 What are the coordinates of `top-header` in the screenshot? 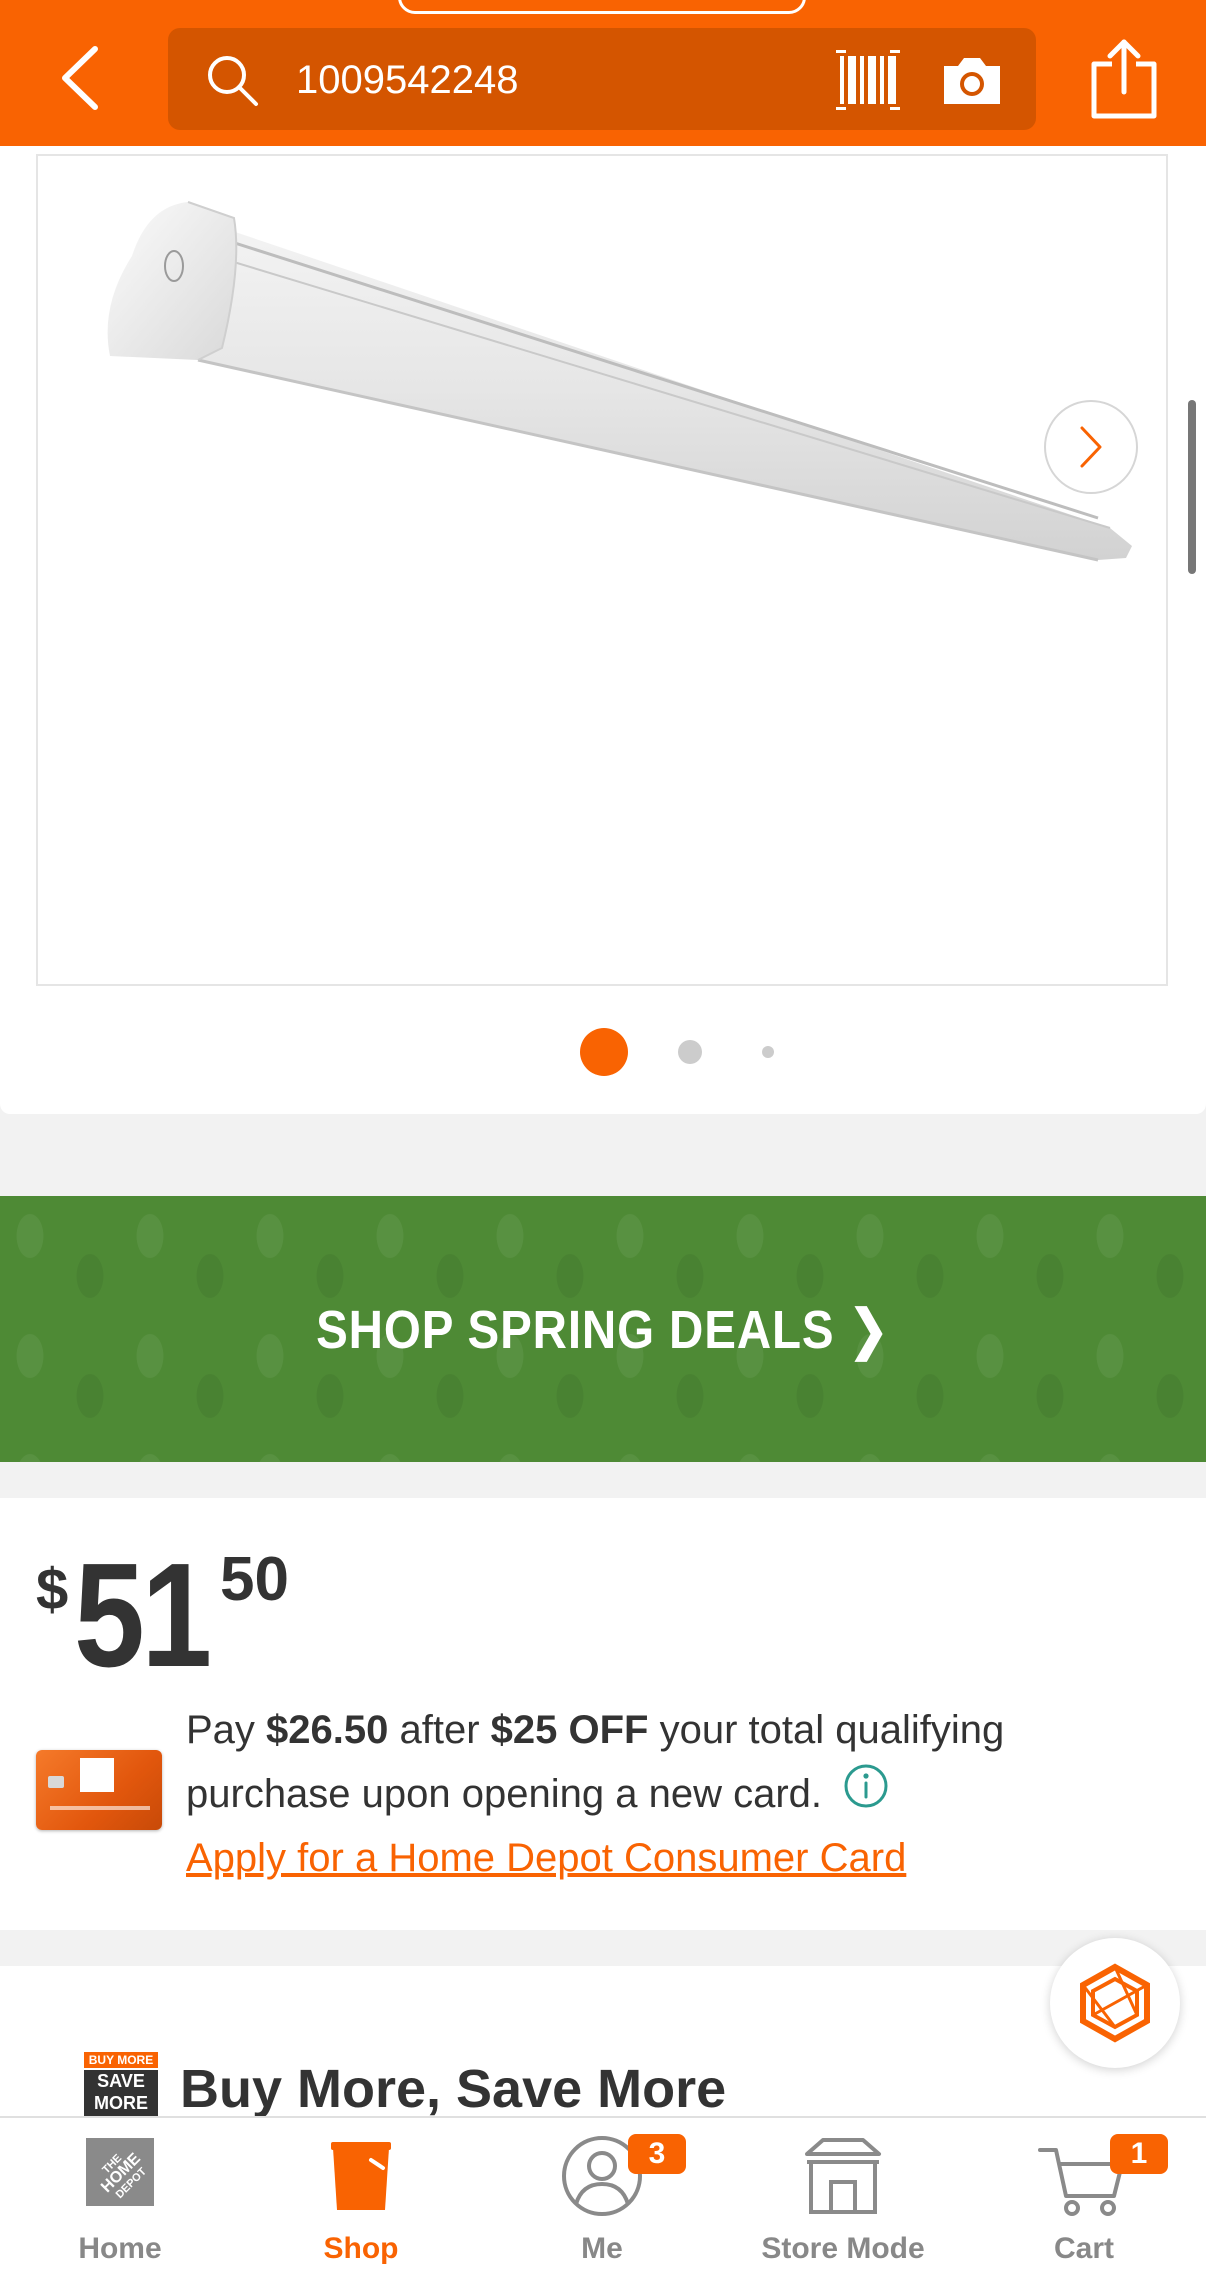 It's located at (603, 73).